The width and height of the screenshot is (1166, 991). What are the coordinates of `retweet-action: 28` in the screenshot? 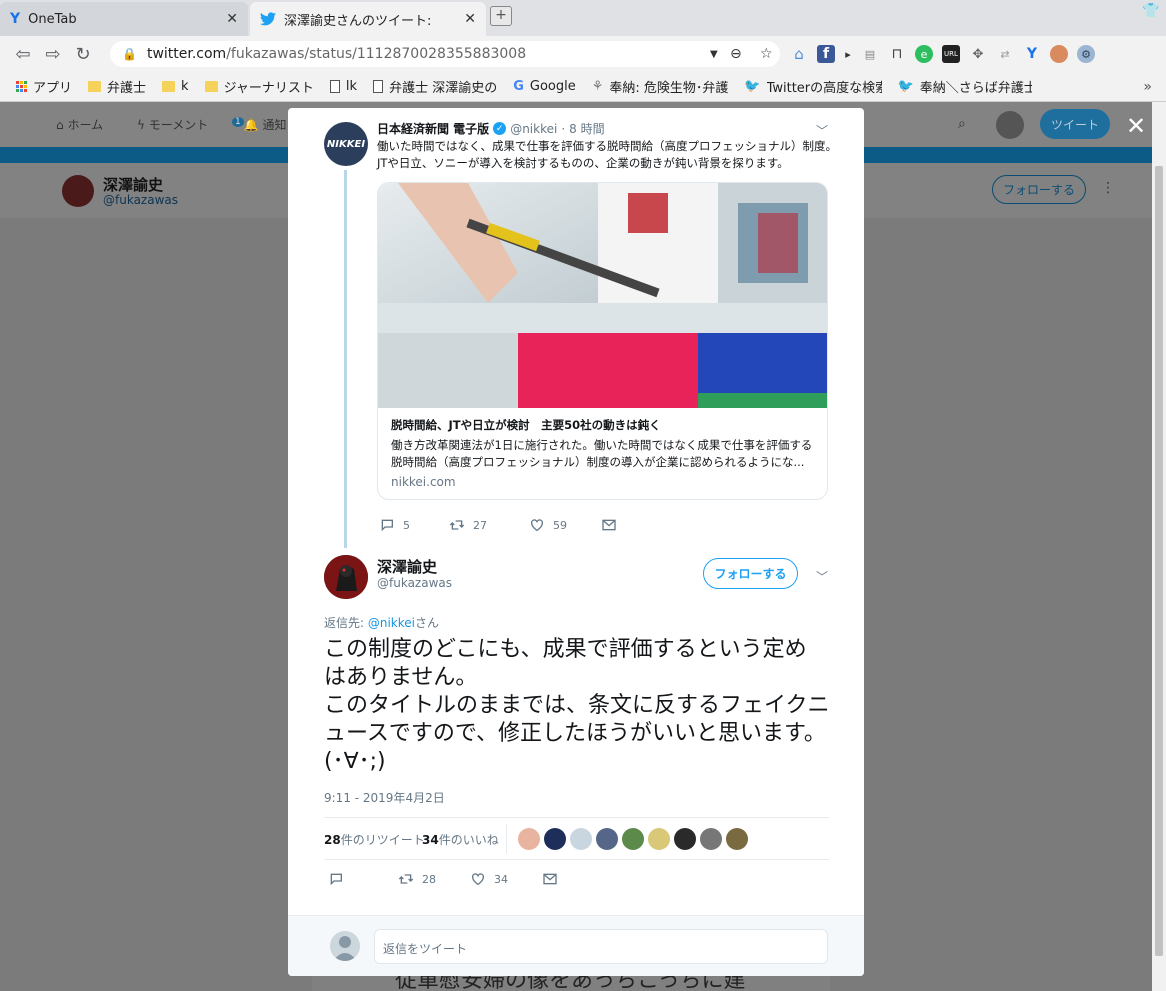 It's located at (434, 879).